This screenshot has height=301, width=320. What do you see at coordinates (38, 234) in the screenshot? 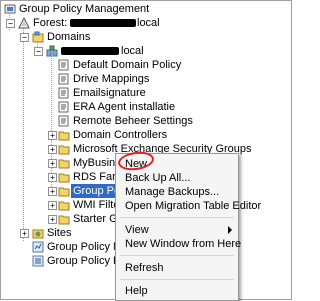
I see `sites-icon` at bounding box center [38, 234].